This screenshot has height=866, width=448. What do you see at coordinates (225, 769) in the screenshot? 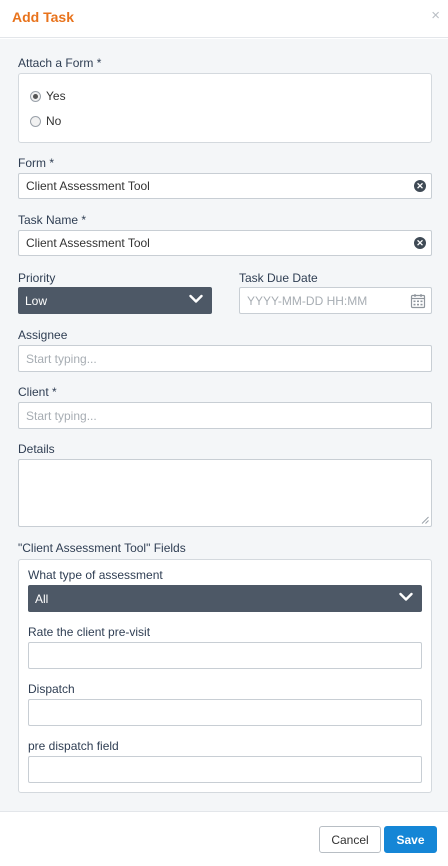
I see `pre-dispatch-field` at bounding box center [225, 769].